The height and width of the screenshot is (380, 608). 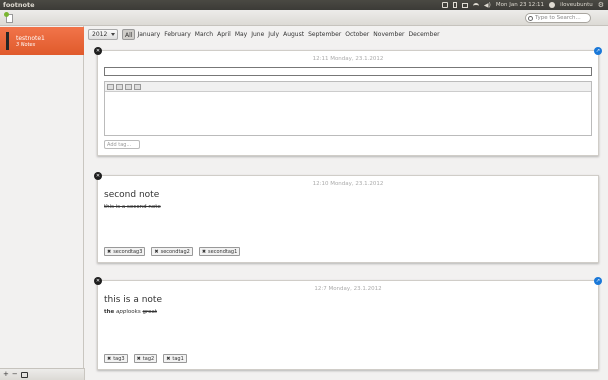 I want to click on month-october: October, so click(x=357, y=34).